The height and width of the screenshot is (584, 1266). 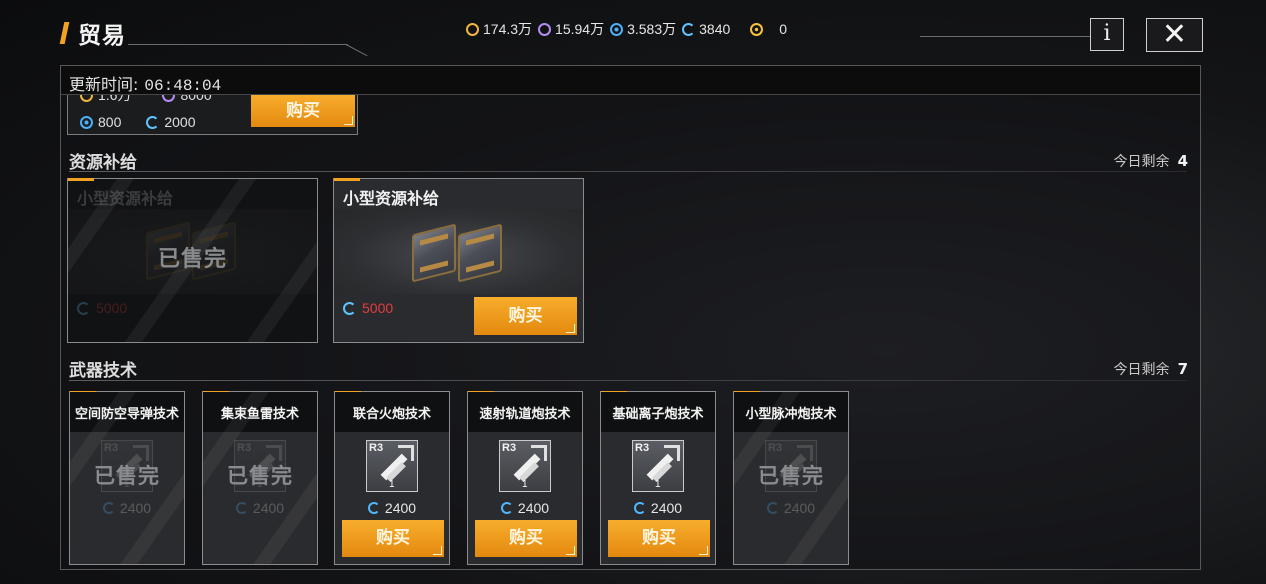 I want to click on title-accent-bar, so click(x=64, y=33).